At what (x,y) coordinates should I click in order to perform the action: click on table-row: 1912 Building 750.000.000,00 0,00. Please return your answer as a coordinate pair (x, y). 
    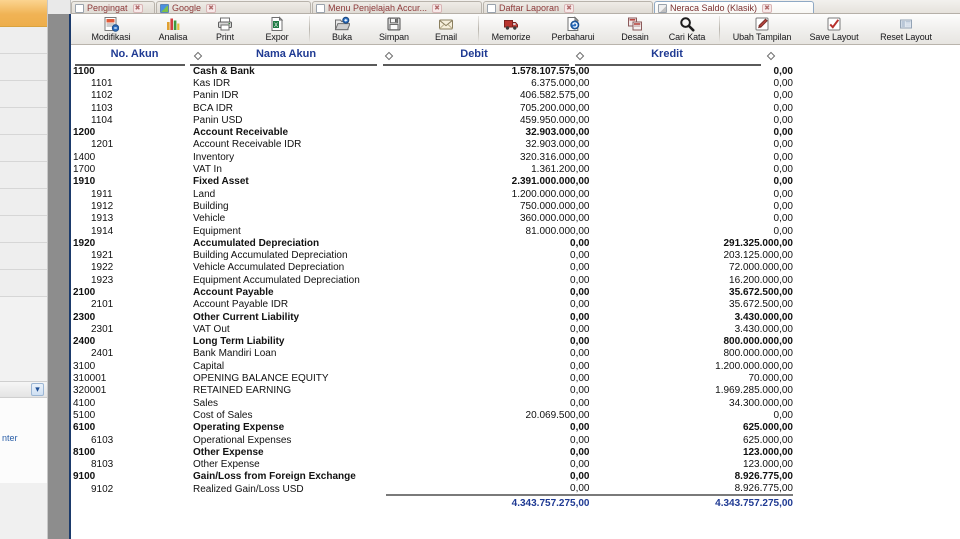
    Looking at the image, I should click on (433, 206).